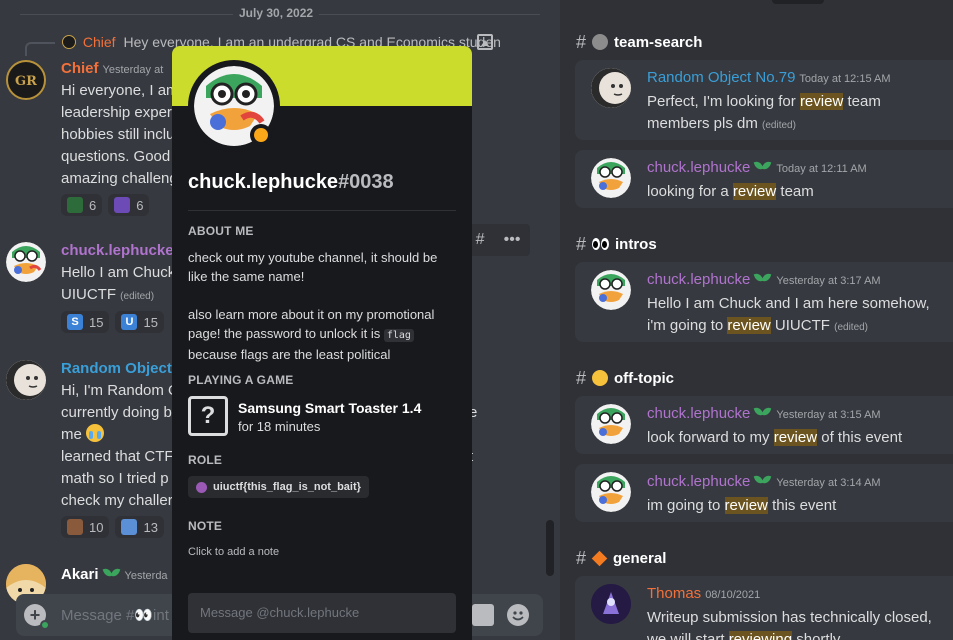 The image size is (953, 640). Describe the element at coordinates (330, 408) in the screenshot. I see `game-name: Samsung Smart Toaster 1.4` at that location.